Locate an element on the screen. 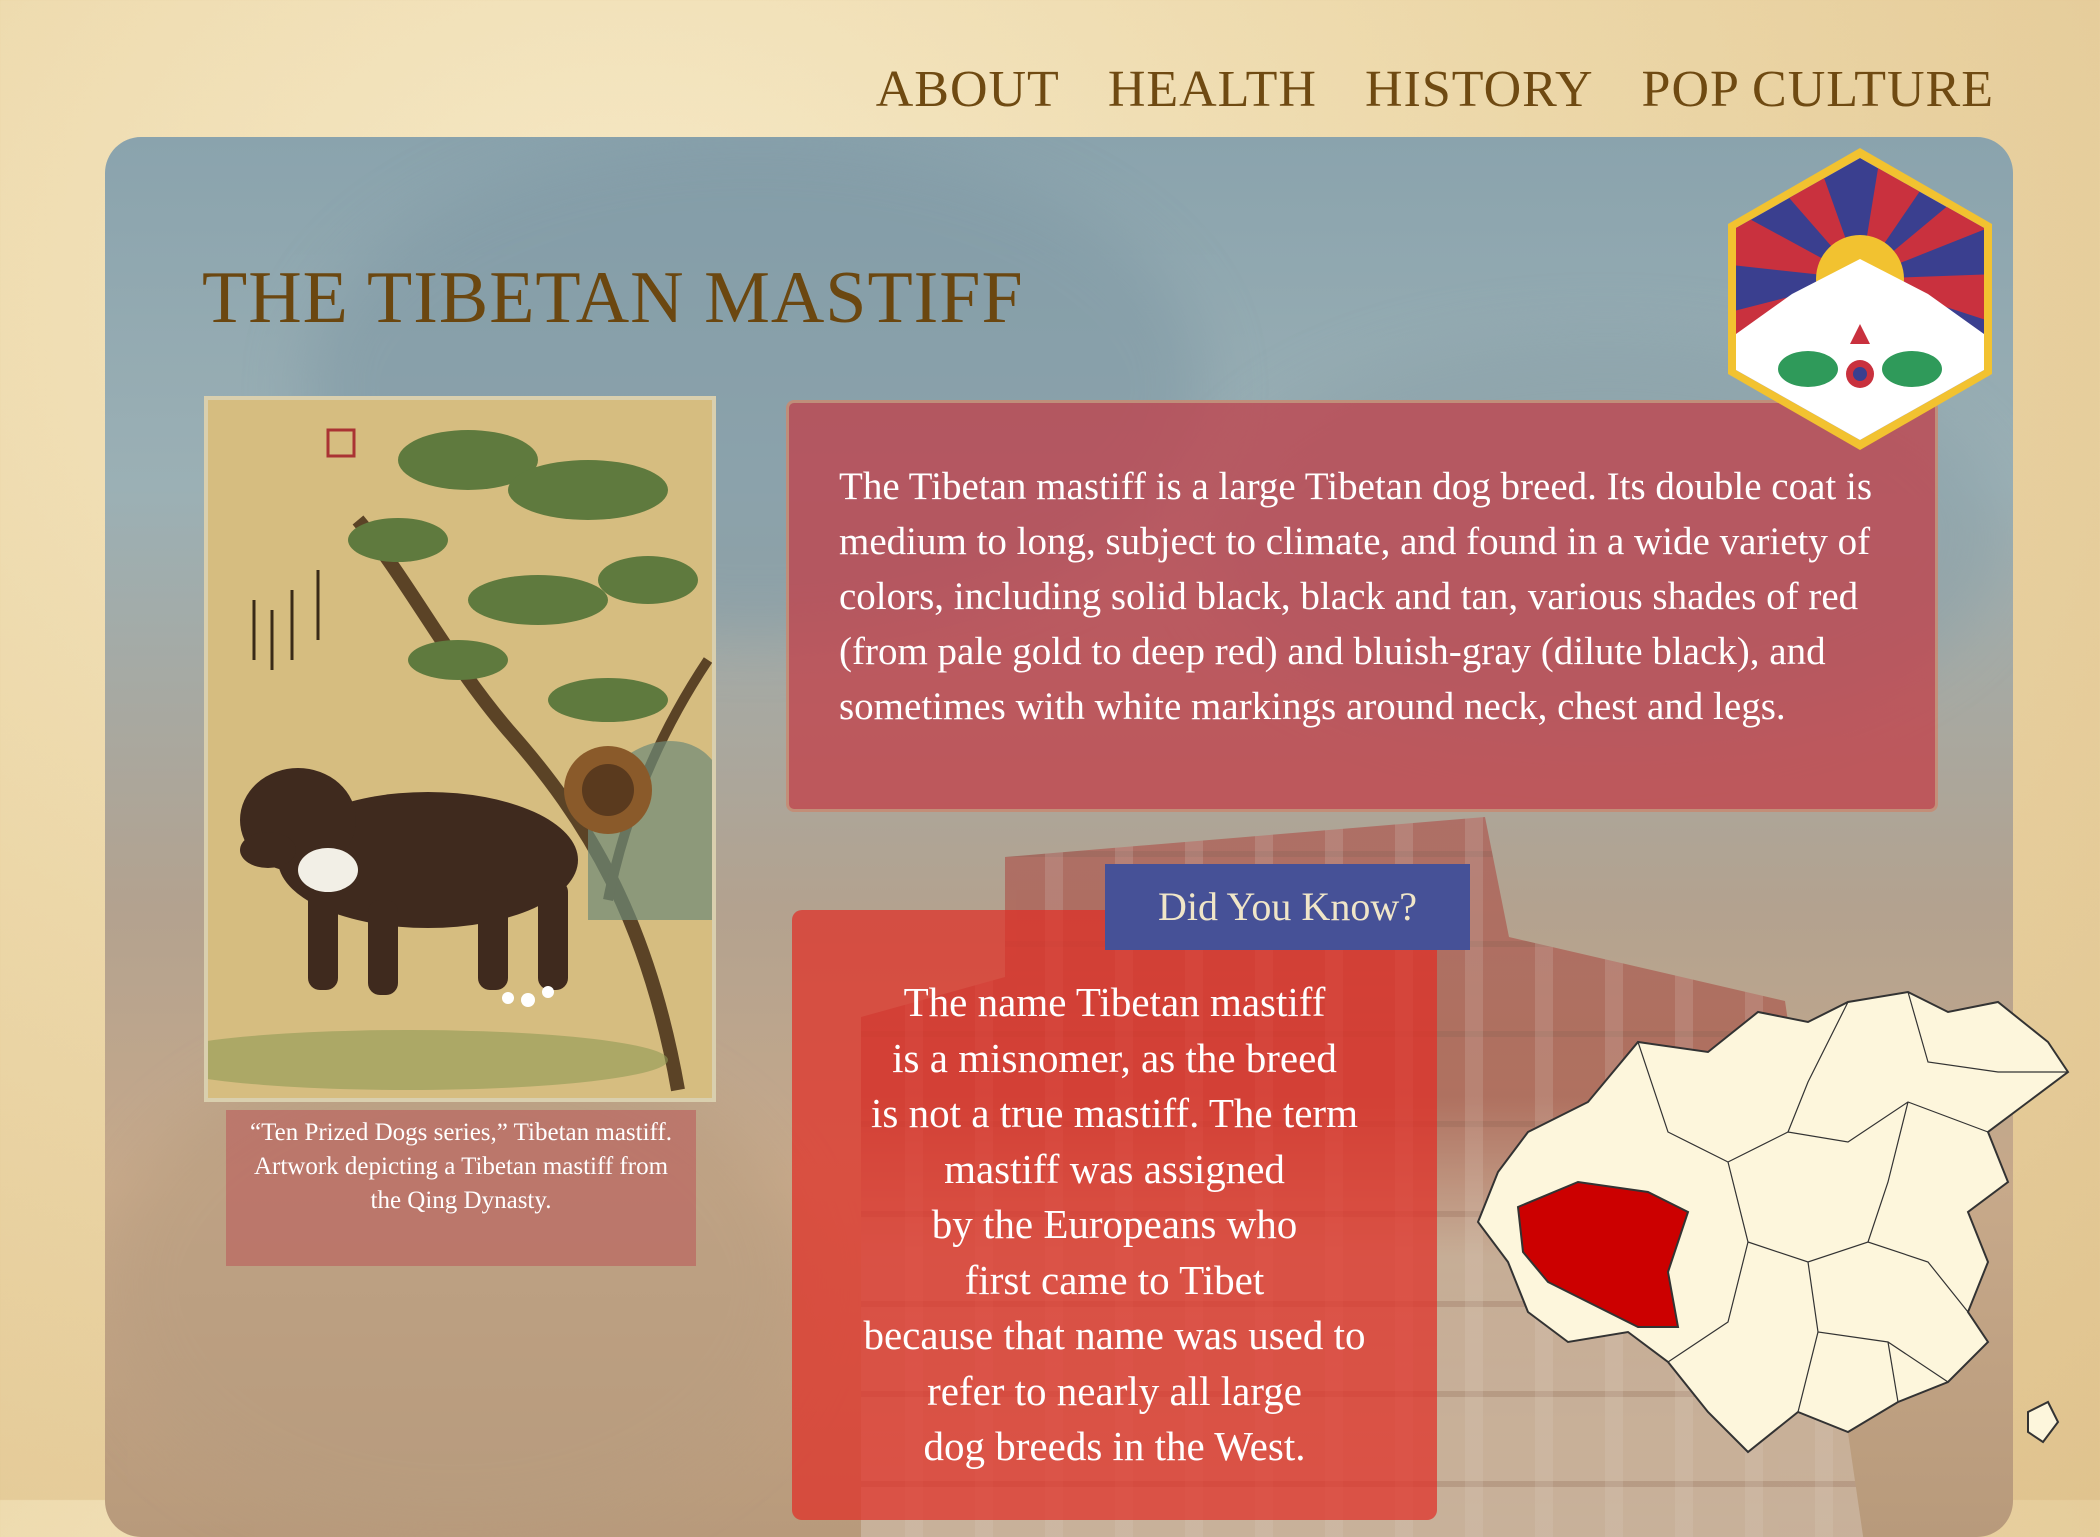  mastiff-painting-art is located at coordinates (460, 749).